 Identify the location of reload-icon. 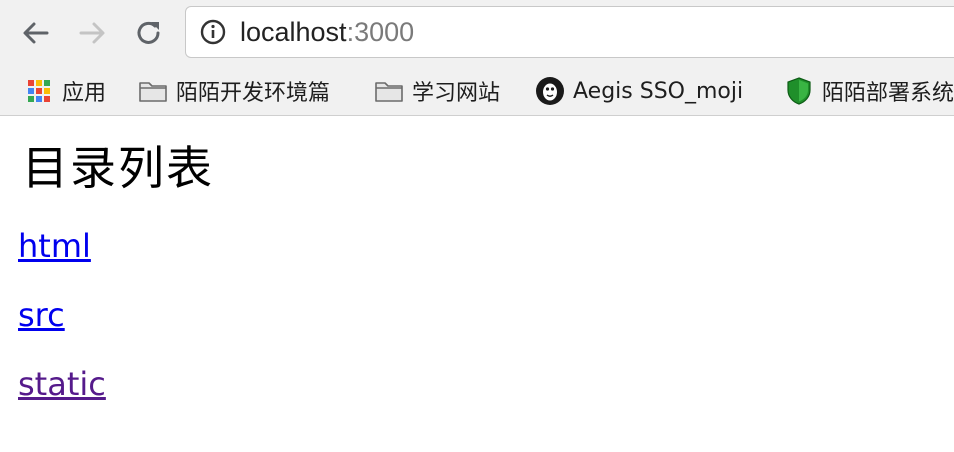
(148, 32).